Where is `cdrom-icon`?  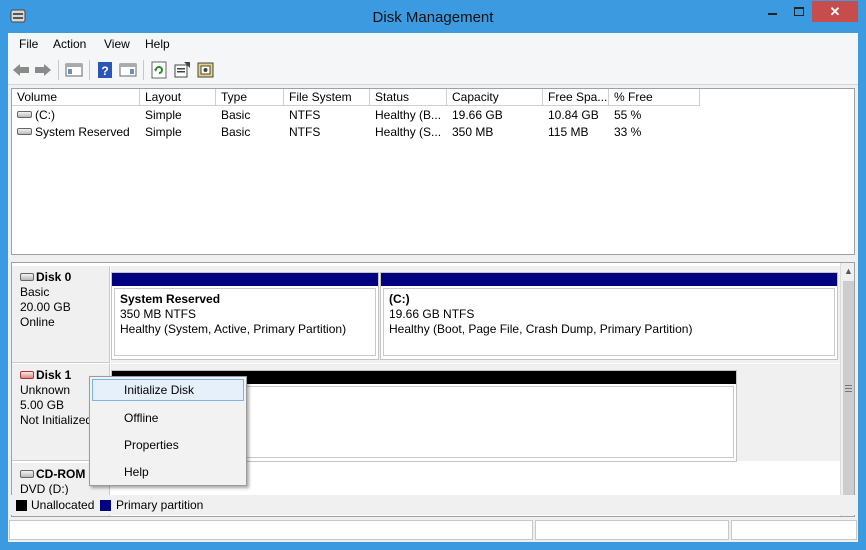
cdrom-icon is located at coordinates (27, 473).